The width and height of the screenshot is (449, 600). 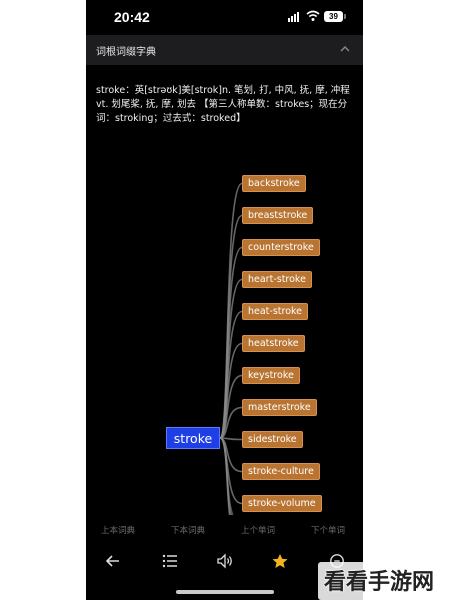 I want to click on mindmap-child-node: backstroke, so click(x=274, y=183).